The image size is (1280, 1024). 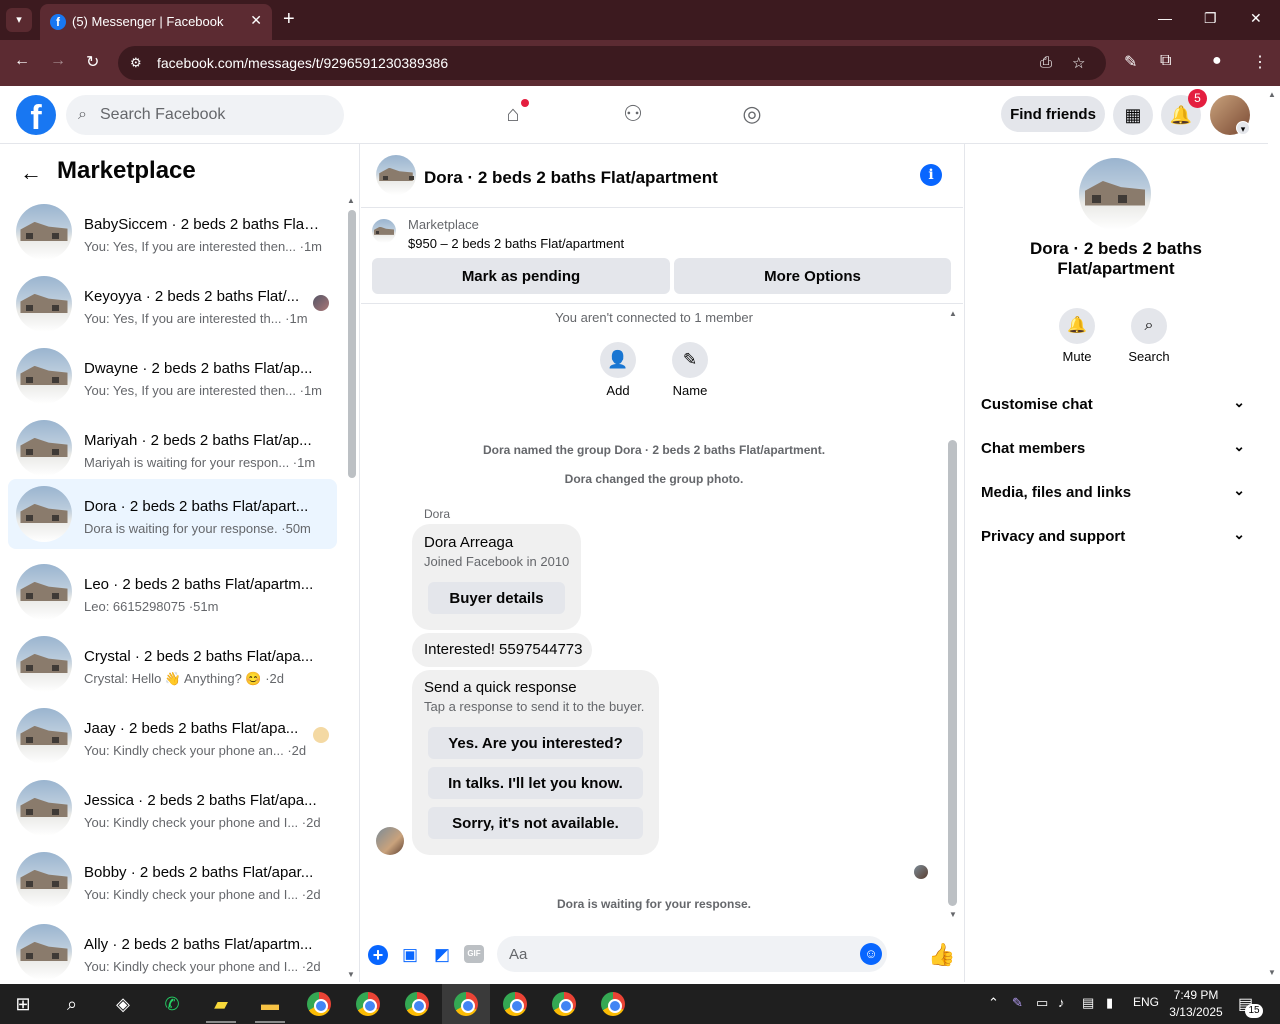 What do you see at coordinates (1046, 62) in the screenshot?
I see `install-app-icon: ⎙` at bounding box center [1046, 62].